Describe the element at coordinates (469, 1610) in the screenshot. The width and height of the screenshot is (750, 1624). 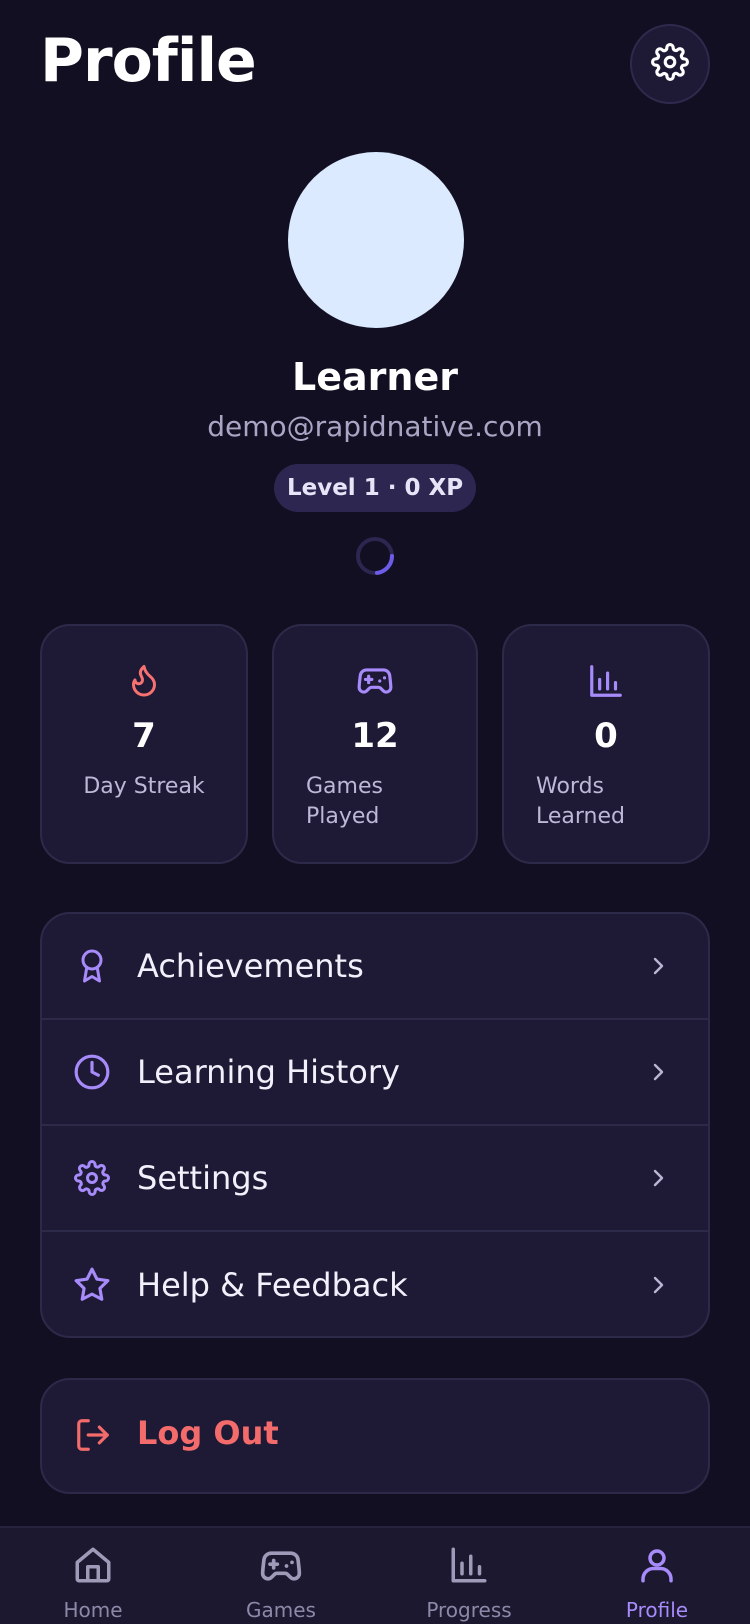
I see `tab-label: Progress` at that location.